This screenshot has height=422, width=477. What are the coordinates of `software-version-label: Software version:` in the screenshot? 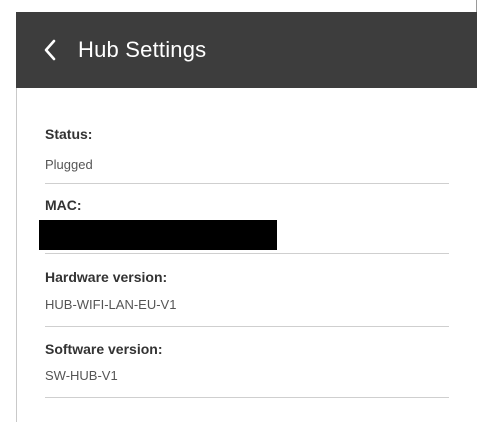 It's located at (104, 349).